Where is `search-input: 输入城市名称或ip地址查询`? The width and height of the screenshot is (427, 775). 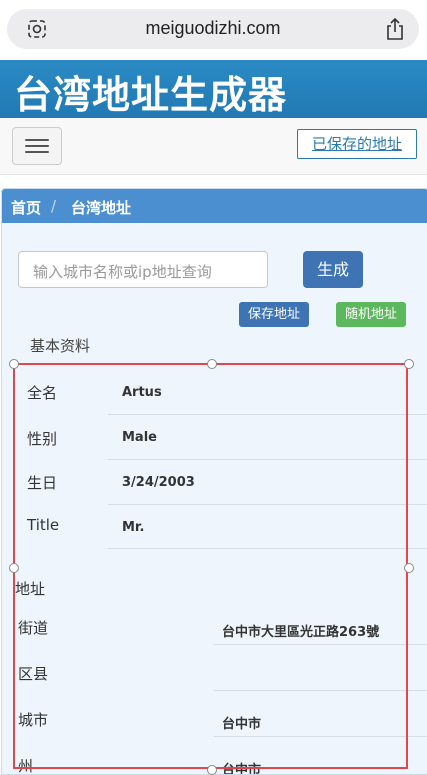
search-input: 输入城市名称或ip地址查询 is located at coordinates (143, 269).